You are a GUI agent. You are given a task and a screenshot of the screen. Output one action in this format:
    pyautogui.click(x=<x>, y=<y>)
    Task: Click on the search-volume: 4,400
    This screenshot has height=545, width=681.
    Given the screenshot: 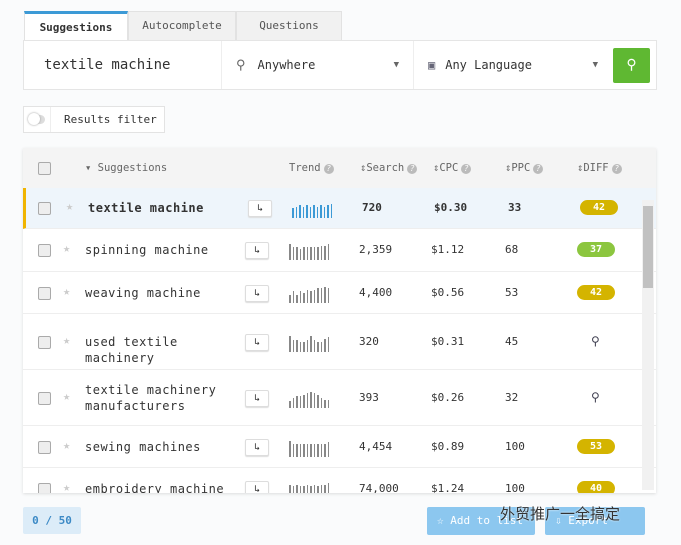 What is the action you would take?
    pyautogui.click(x=376, y=292)
    